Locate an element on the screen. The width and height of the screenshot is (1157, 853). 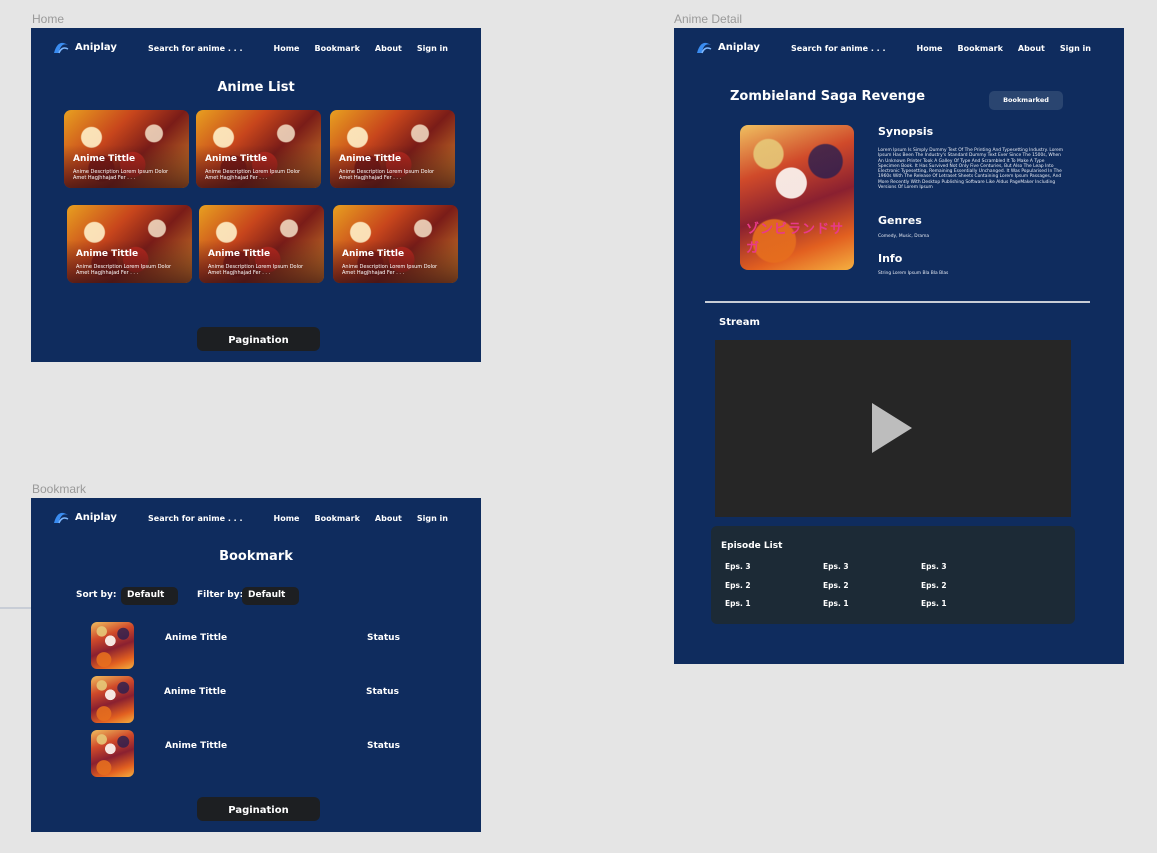
stream-heading: Stream is located at coordinates (739, 322).